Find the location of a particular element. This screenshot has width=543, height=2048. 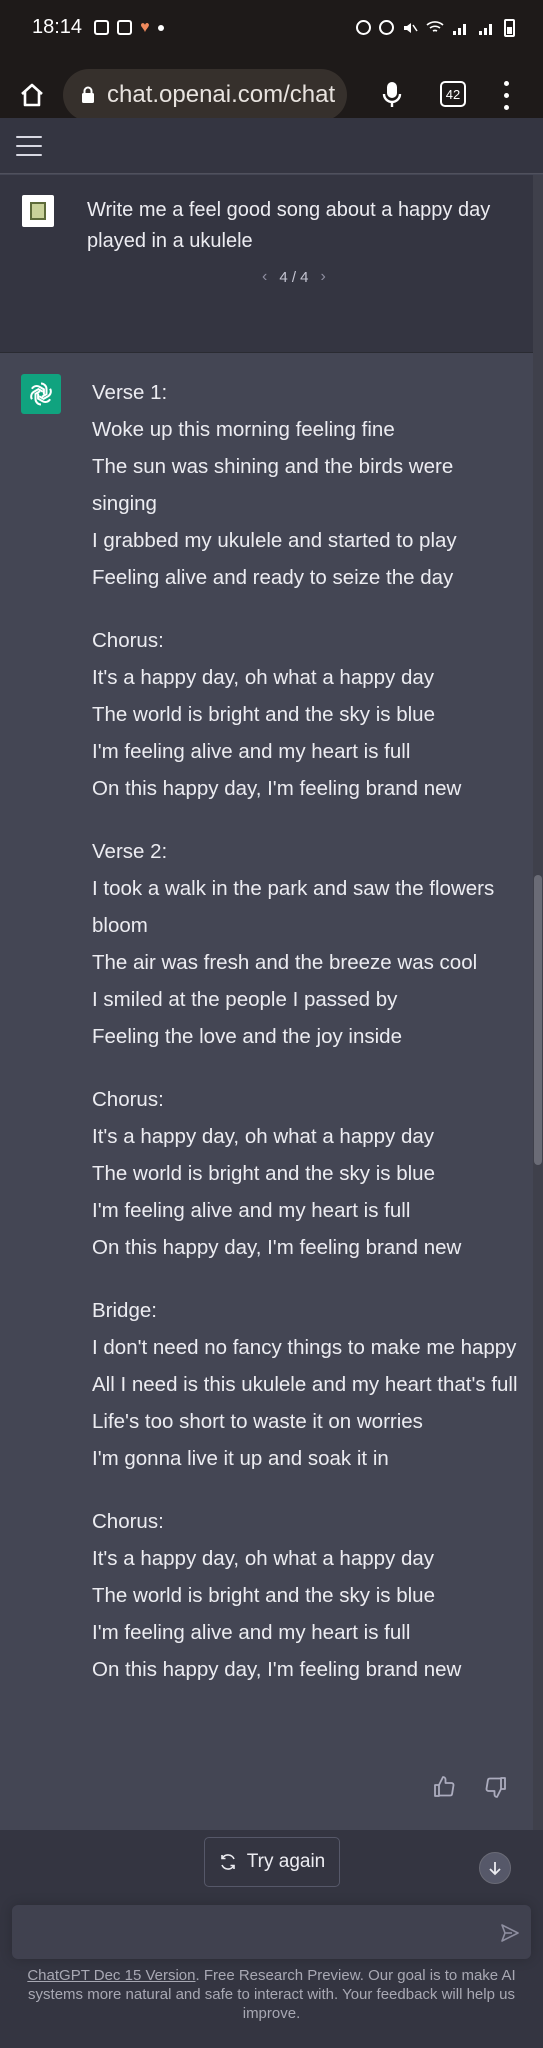

app-header is located at coordinates (271, 146).